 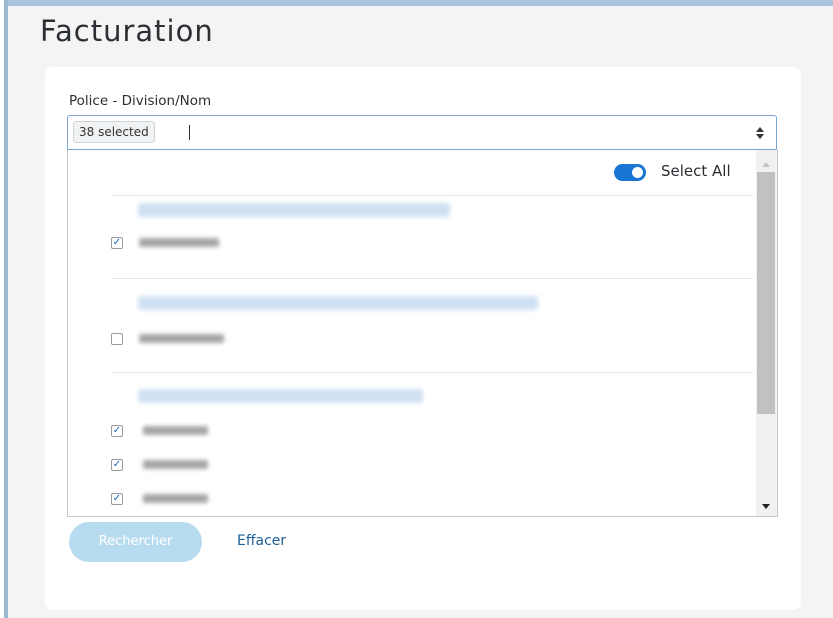 I want to click on checkbox-unchecked-icon, so click(x=117, y=339).